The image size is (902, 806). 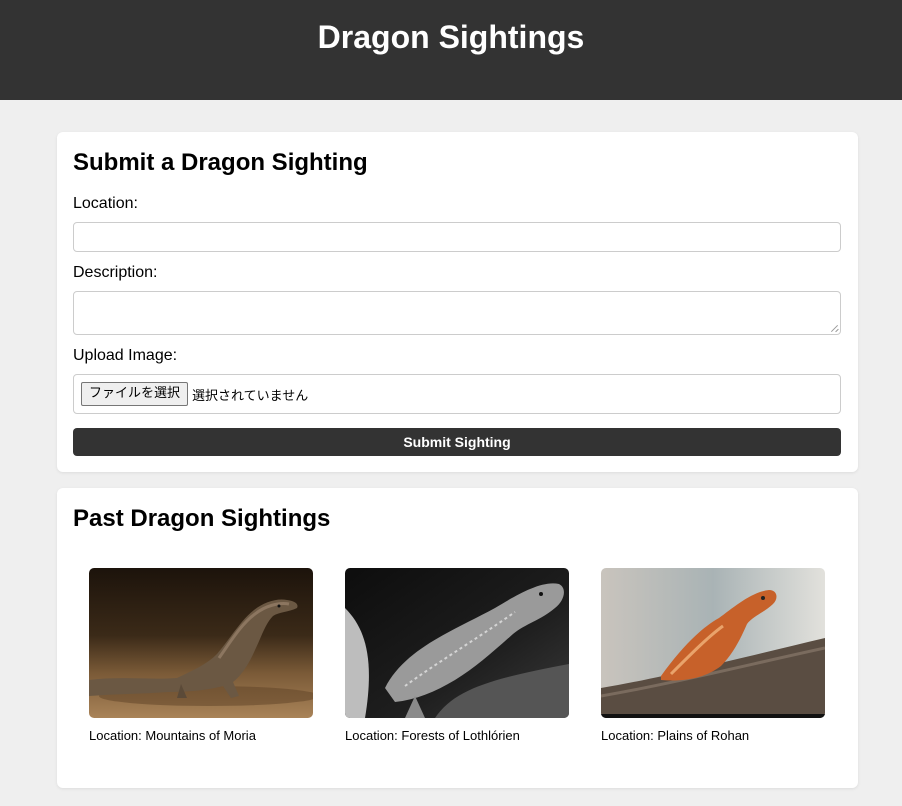 What do you see at coordinates (125, 355) in the screenshot?
I see `upload-image-label: Upload Image:` at bounding box center [125, 355].